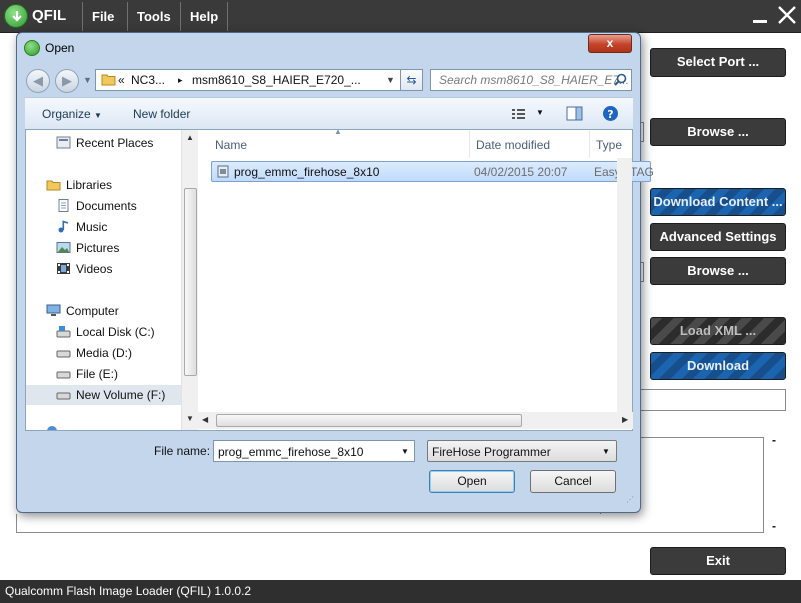 This screenshot has height=603, width=801. I want to click on file-type-value: FireHose Programmer, so click(491, 452).